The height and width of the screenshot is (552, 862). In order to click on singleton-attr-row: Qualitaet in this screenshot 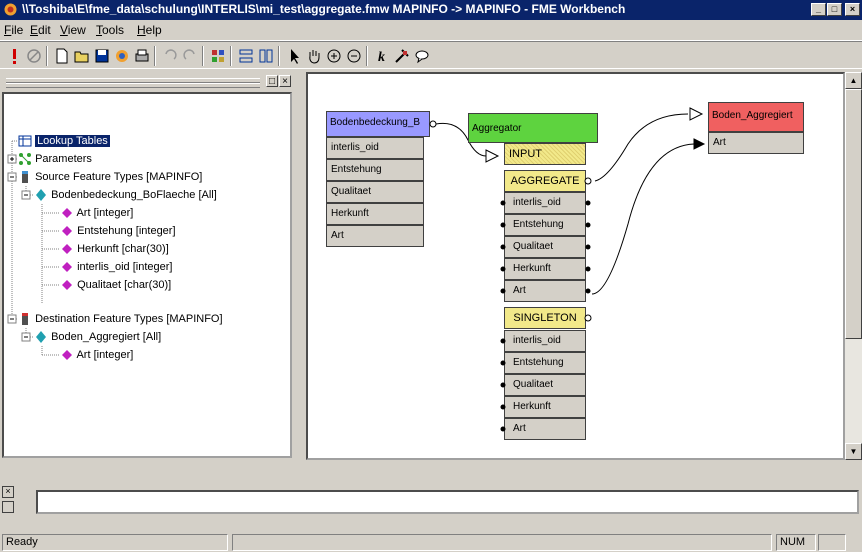, I will do `click(545, 385)`.